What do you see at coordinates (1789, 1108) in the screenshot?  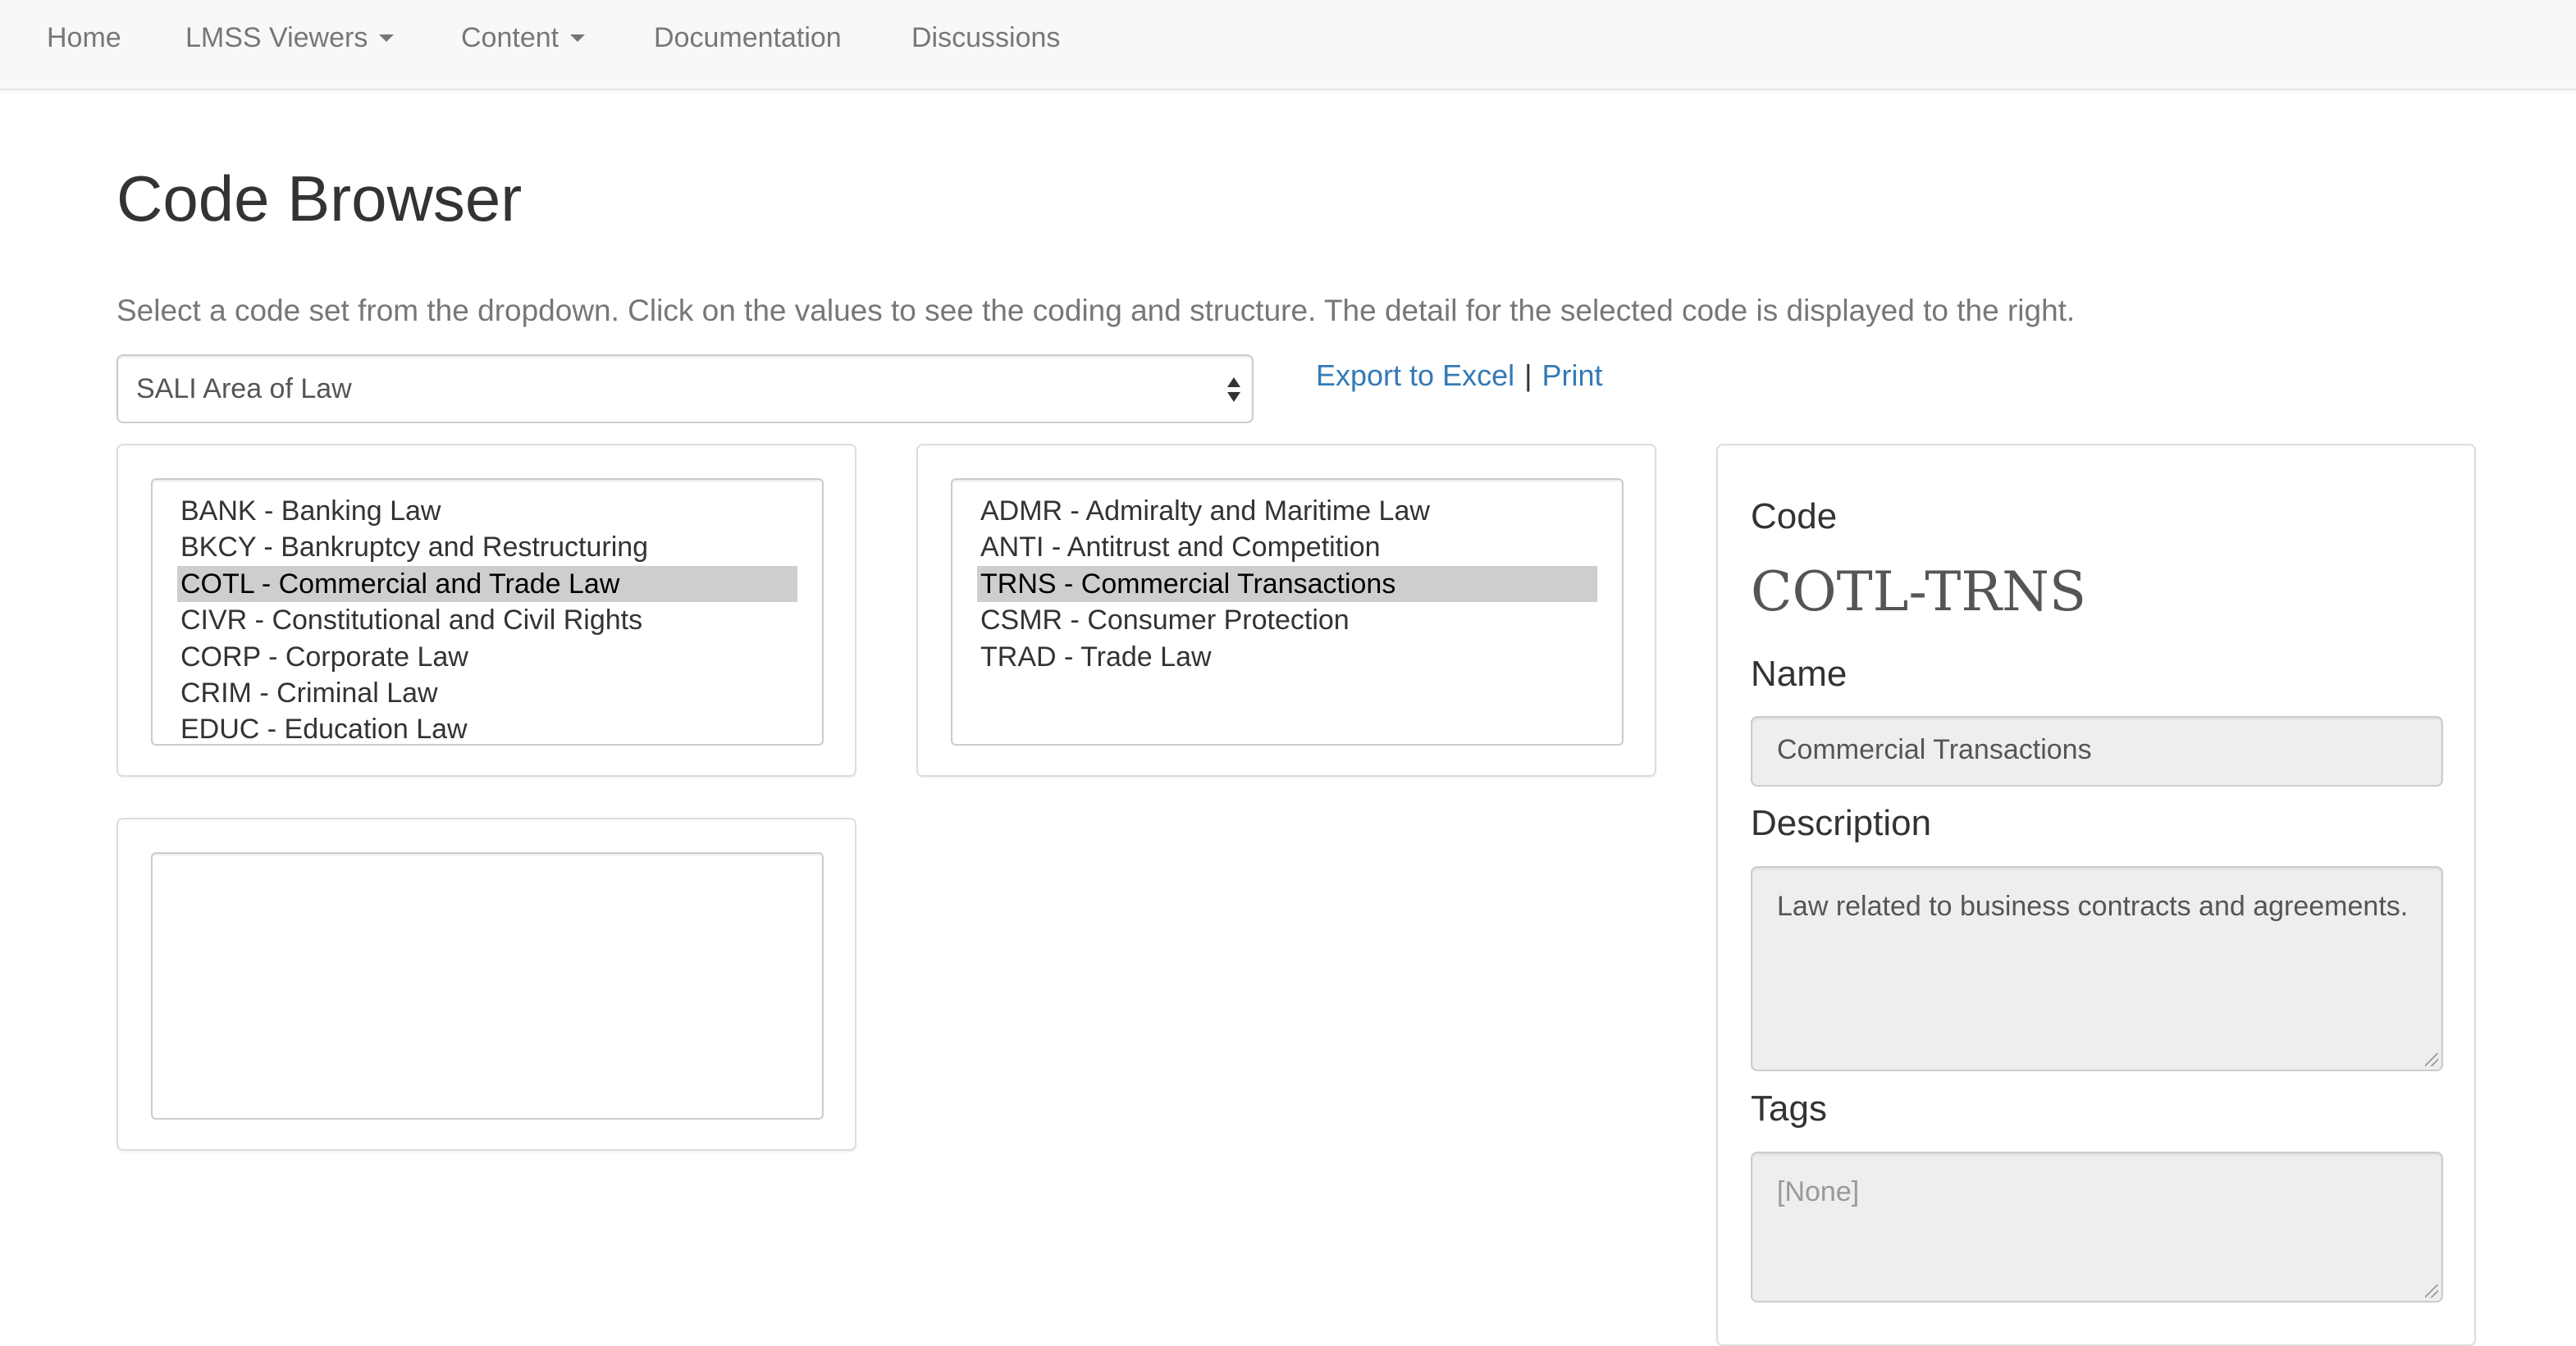 I see `tags-label: Tags` at bounding box center [1789, 1108].